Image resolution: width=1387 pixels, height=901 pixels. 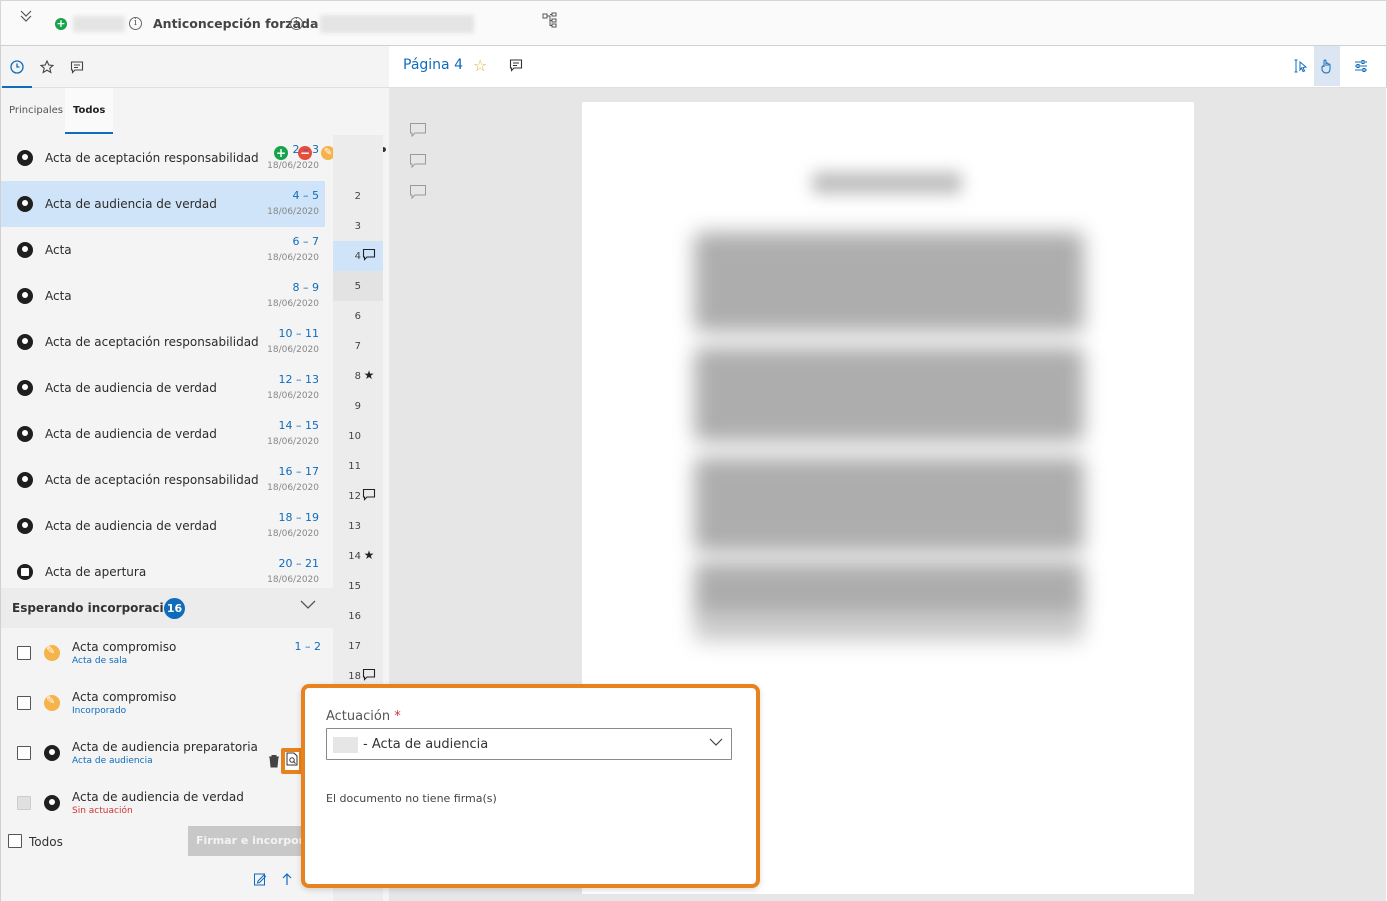 I want to click on page-number: 13, so click(x=354, y=526).